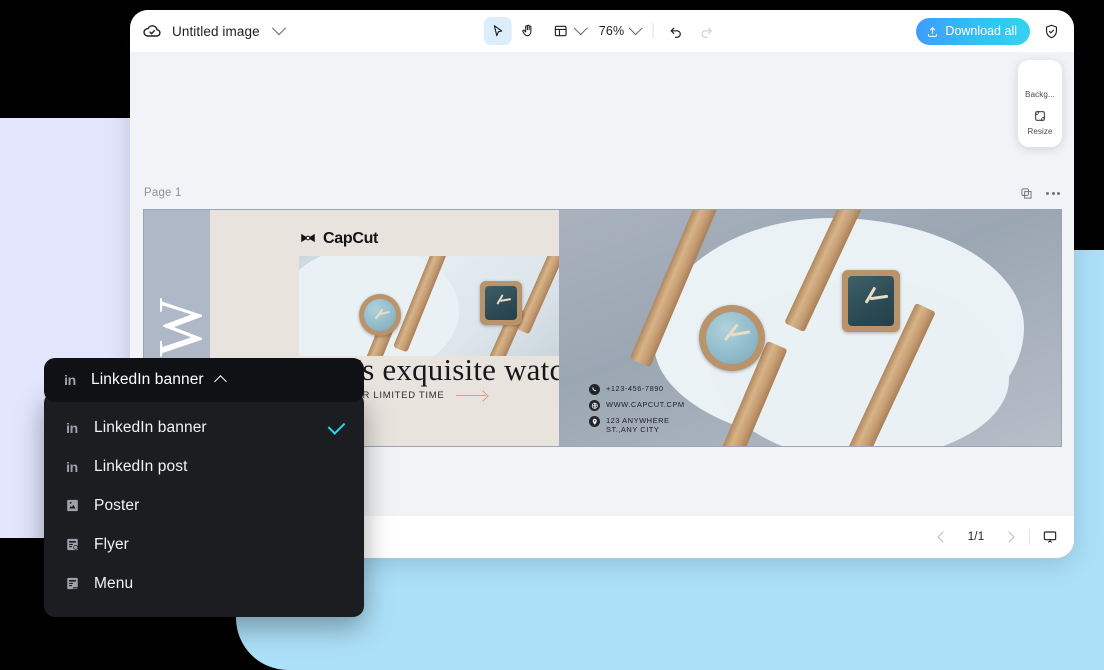  What do you see at coordinates (594, 405) in the screenshot?
I see `globe-icon` at bounding box center [594, 405].